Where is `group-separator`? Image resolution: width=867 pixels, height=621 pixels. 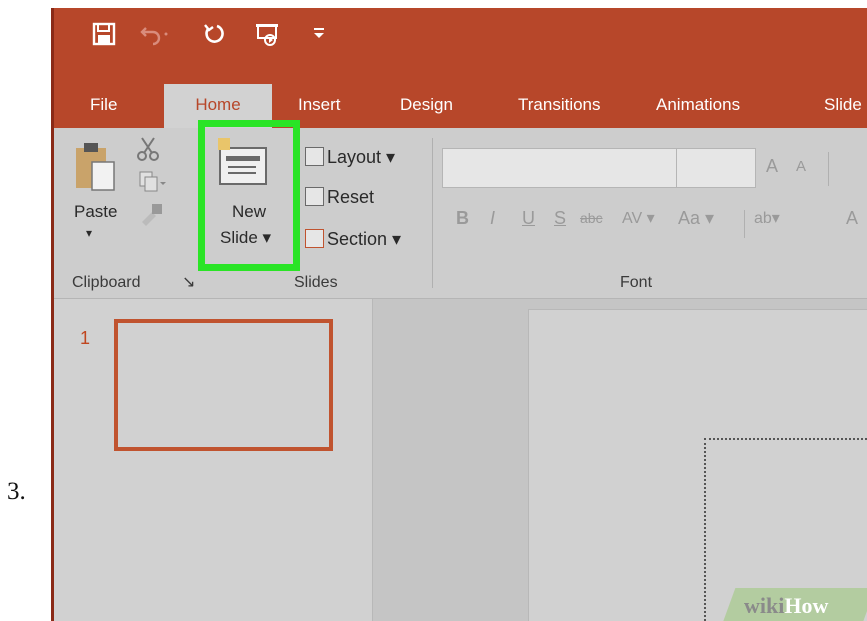
group-separator is located at coordinates (432, 213).